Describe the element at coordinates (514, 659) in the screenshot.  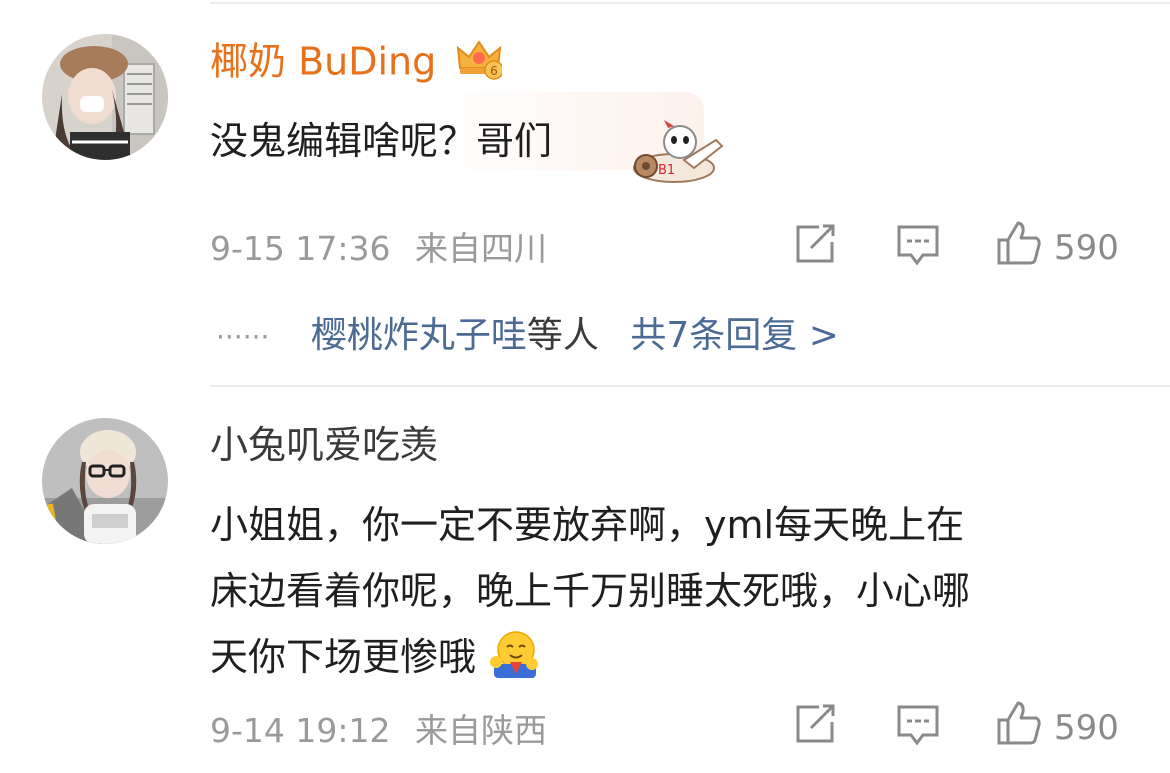
I see `hug-emoji-icon` at that location.